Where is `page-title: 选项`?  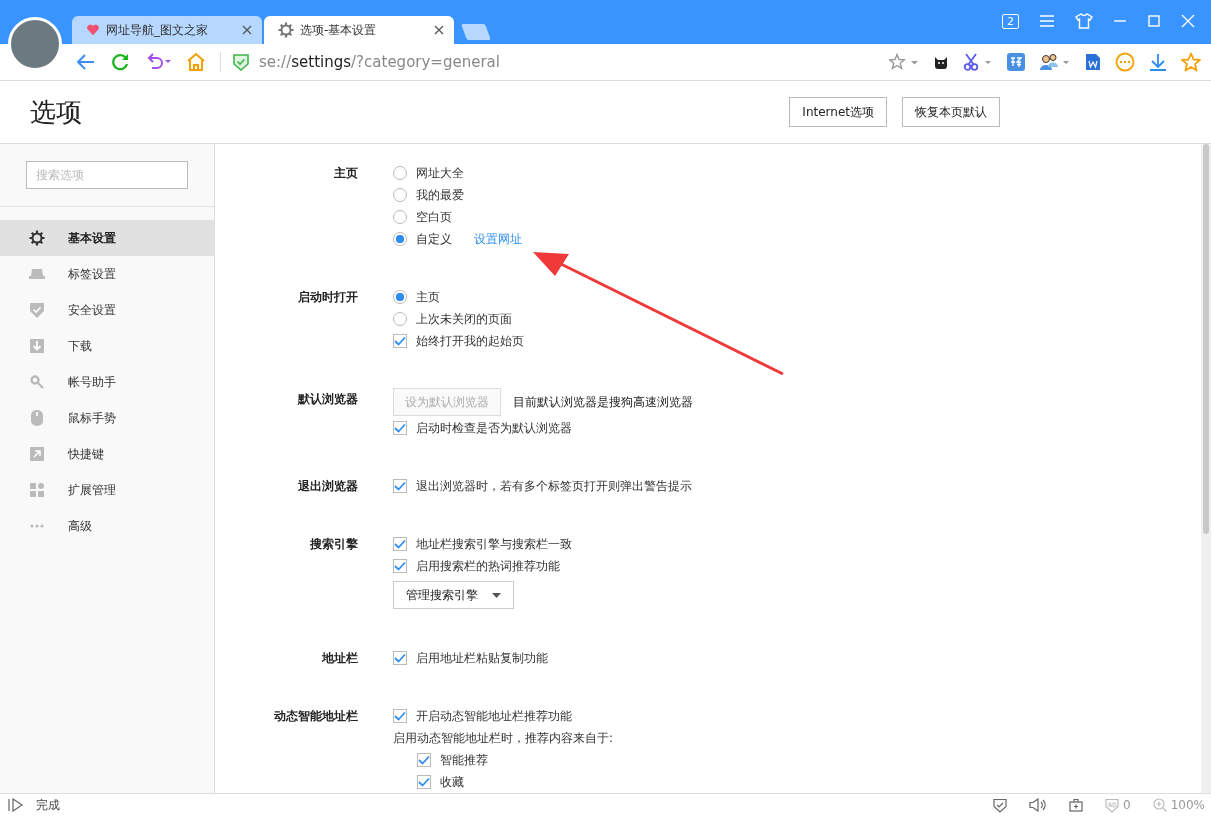
page-title: 选项 is located at coordinates (56, 112).